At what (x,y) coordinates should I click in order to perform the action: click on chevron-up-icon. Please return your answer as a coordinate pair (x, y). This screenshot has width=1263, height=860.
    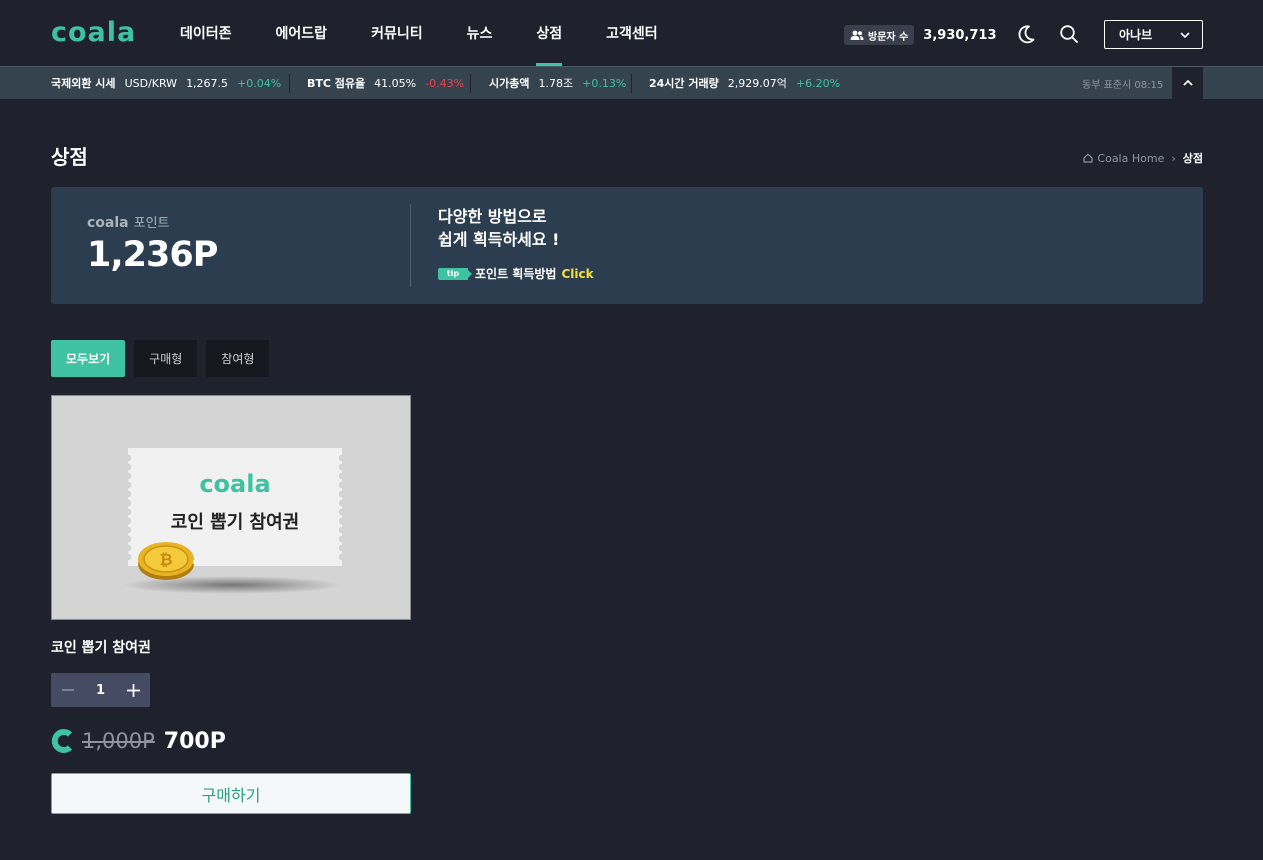
    Looking at the image, I should click on (1187, 83).